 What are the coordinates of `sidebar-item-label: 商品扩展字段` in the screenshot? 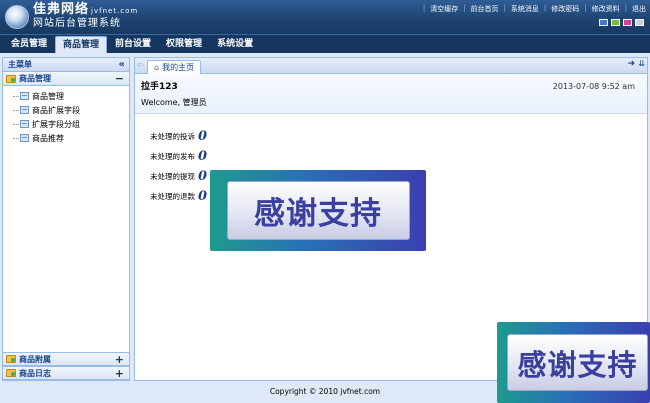 It's located at (56, 110).